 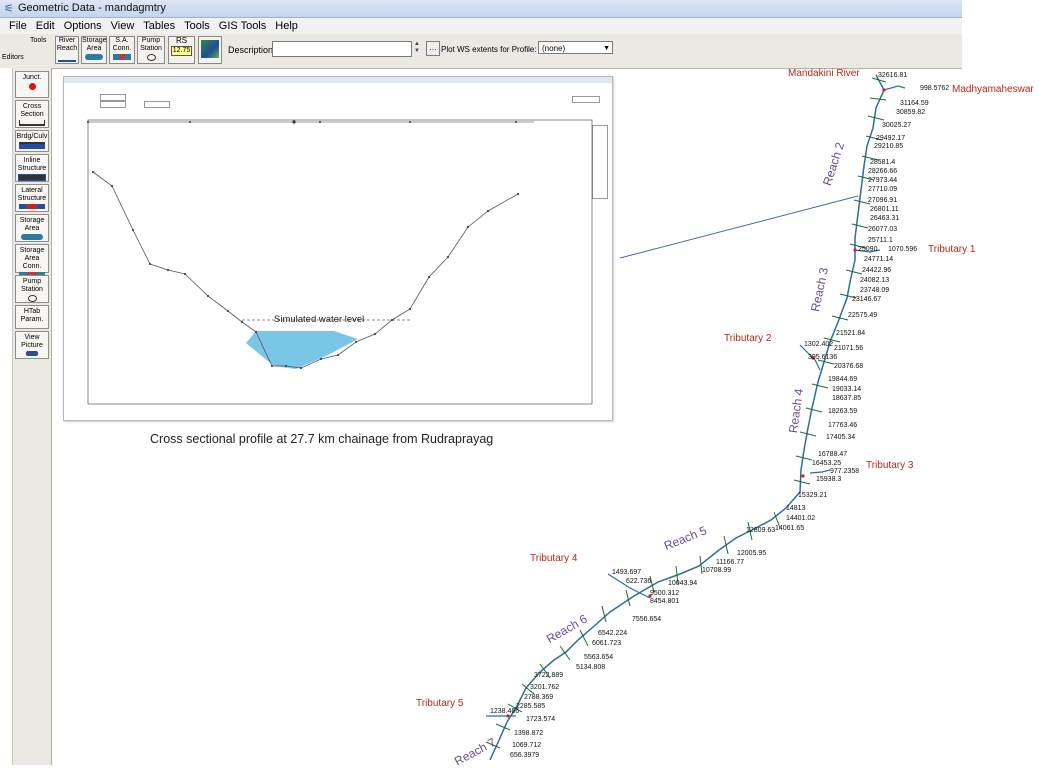 What do you see at coordinates (475, 751) in the screenshot?
I see `reach-7-label: Reach 7` at bounding box center [475, 751].